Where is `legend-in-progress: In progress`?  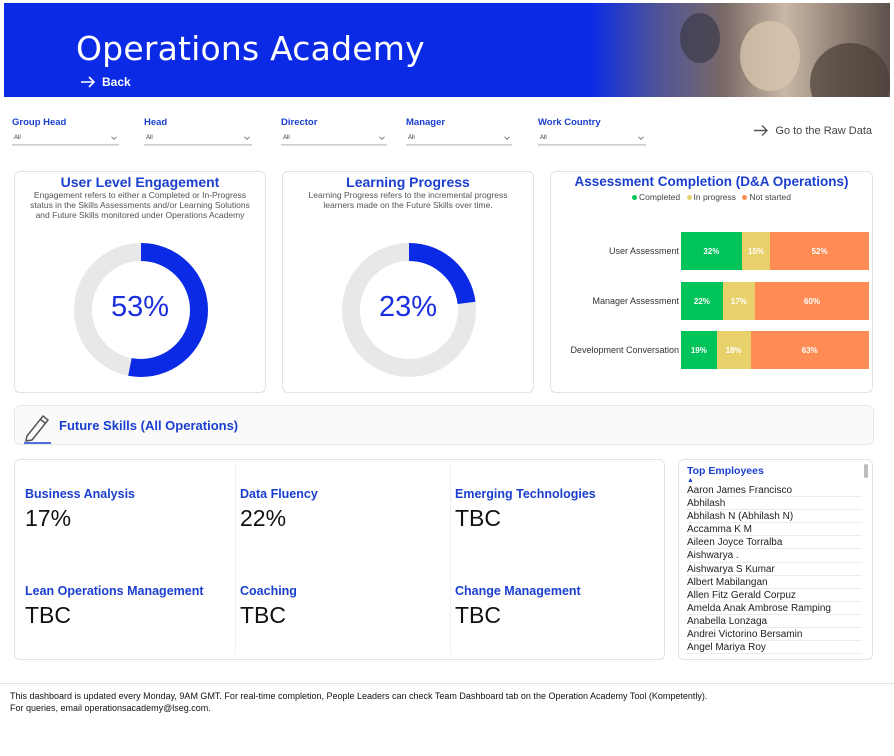 legend-in-progress: In progress is located at coordinates (711, 197).